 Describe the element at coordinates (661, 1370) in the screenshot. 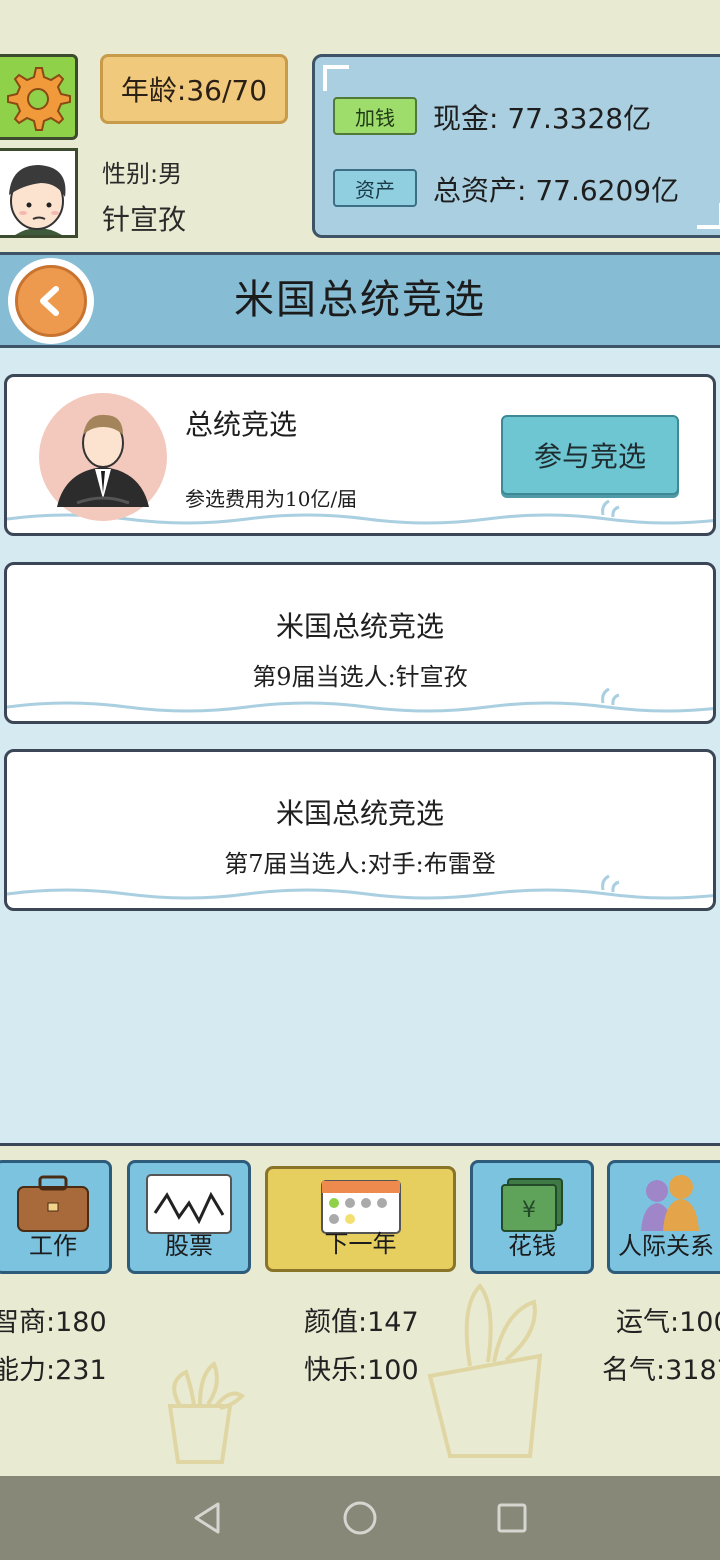

I see `stat-fame: 名气:3187` at that location.